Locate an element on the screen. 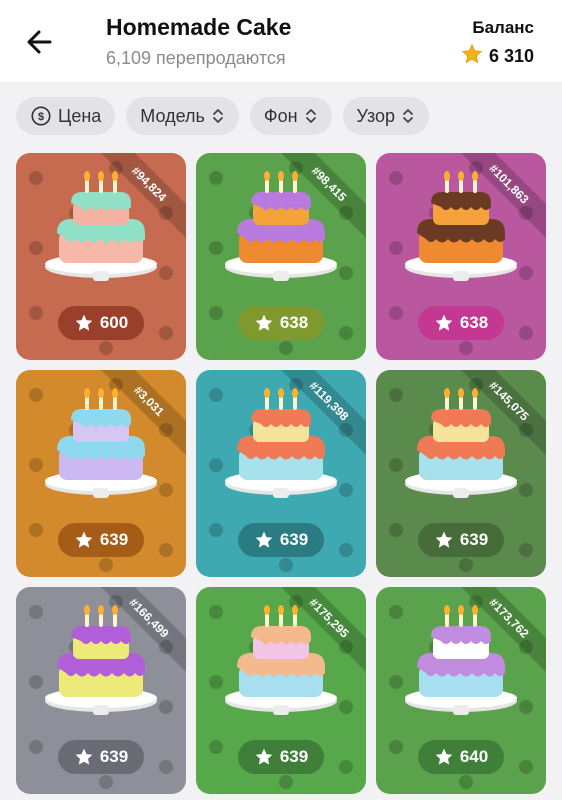  gift-card: #173,762 640 is located at coordinates (461, 690).